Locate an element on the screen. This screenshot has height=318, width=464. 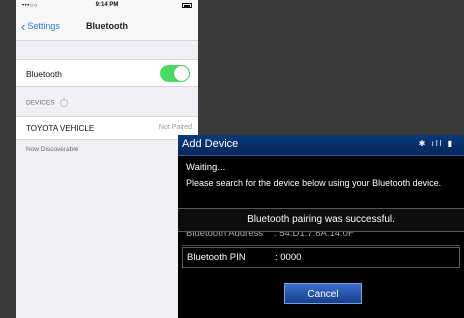
back-button-label: Settings is located at coordinates (43, 26).